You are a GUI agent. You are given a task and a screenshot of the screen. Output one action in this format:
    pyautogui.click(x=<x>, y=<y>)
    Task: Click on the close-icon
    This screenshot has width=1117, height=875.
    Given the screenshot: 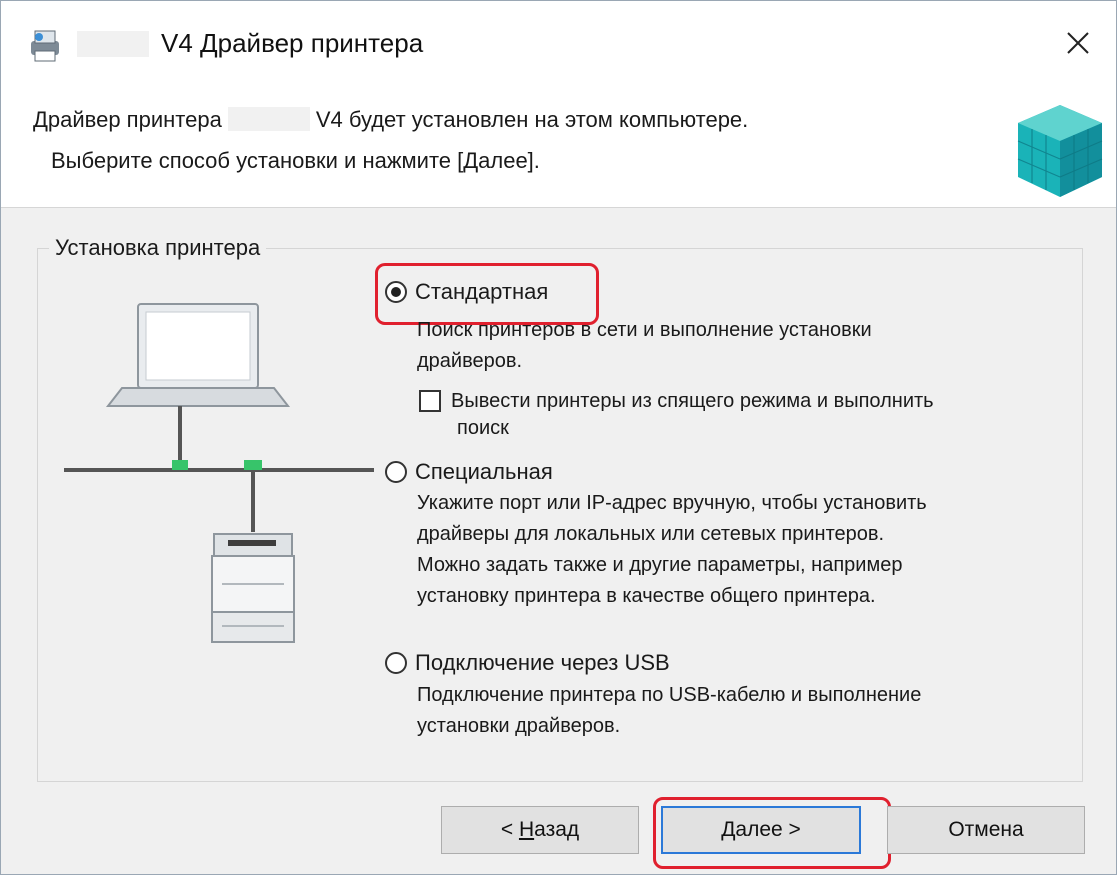 What is the action you would take?
    pyautogui.click(x=1078, y=43)
    